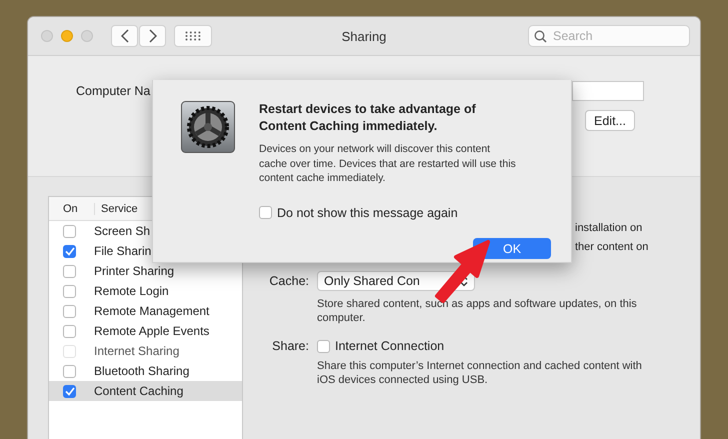 The width and height of the screenshot is (728, 439). What do you see at coordinates (609, 228) in the screenshot?
I see `description-text: installation on` at bounding box center [609, 228].